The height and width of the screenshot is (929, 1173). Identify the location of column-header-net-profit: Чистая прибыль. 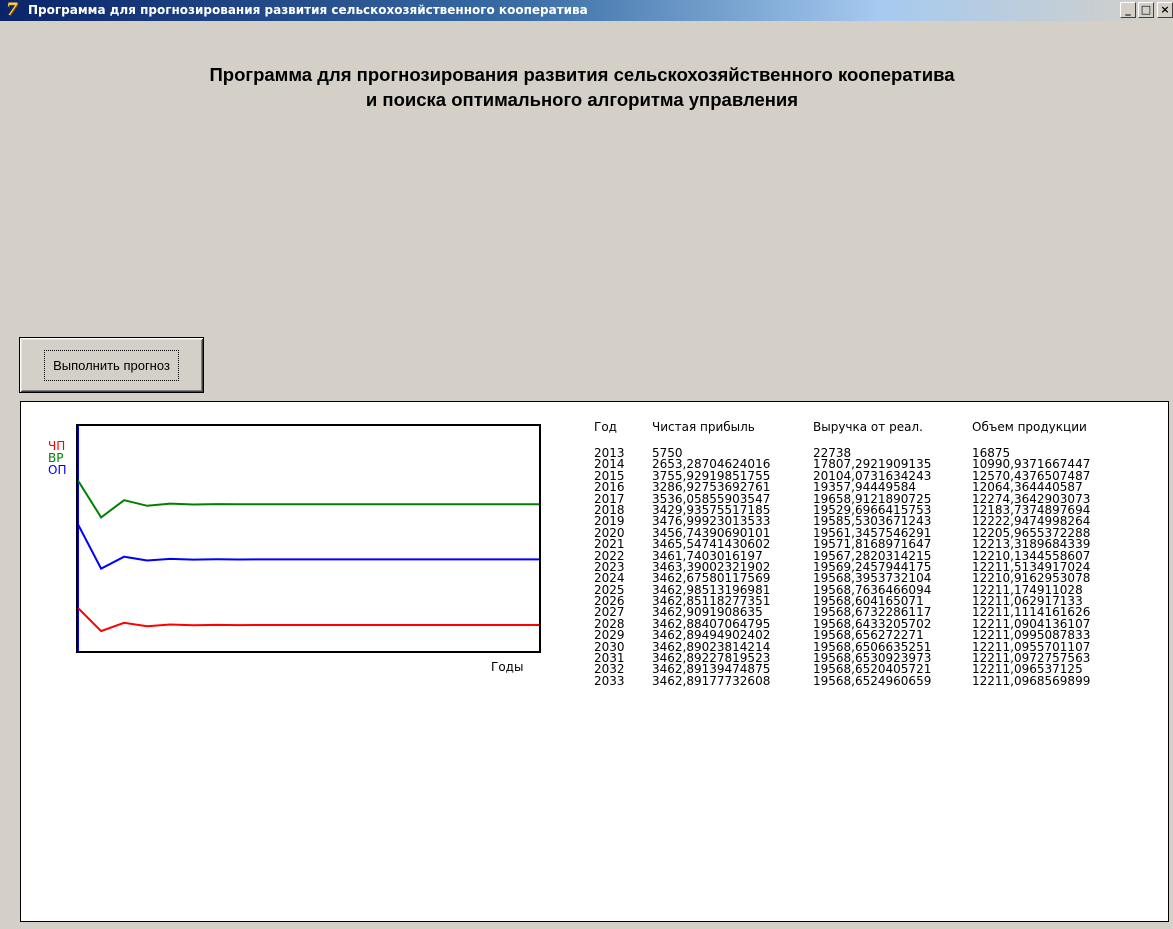
(703, 427).